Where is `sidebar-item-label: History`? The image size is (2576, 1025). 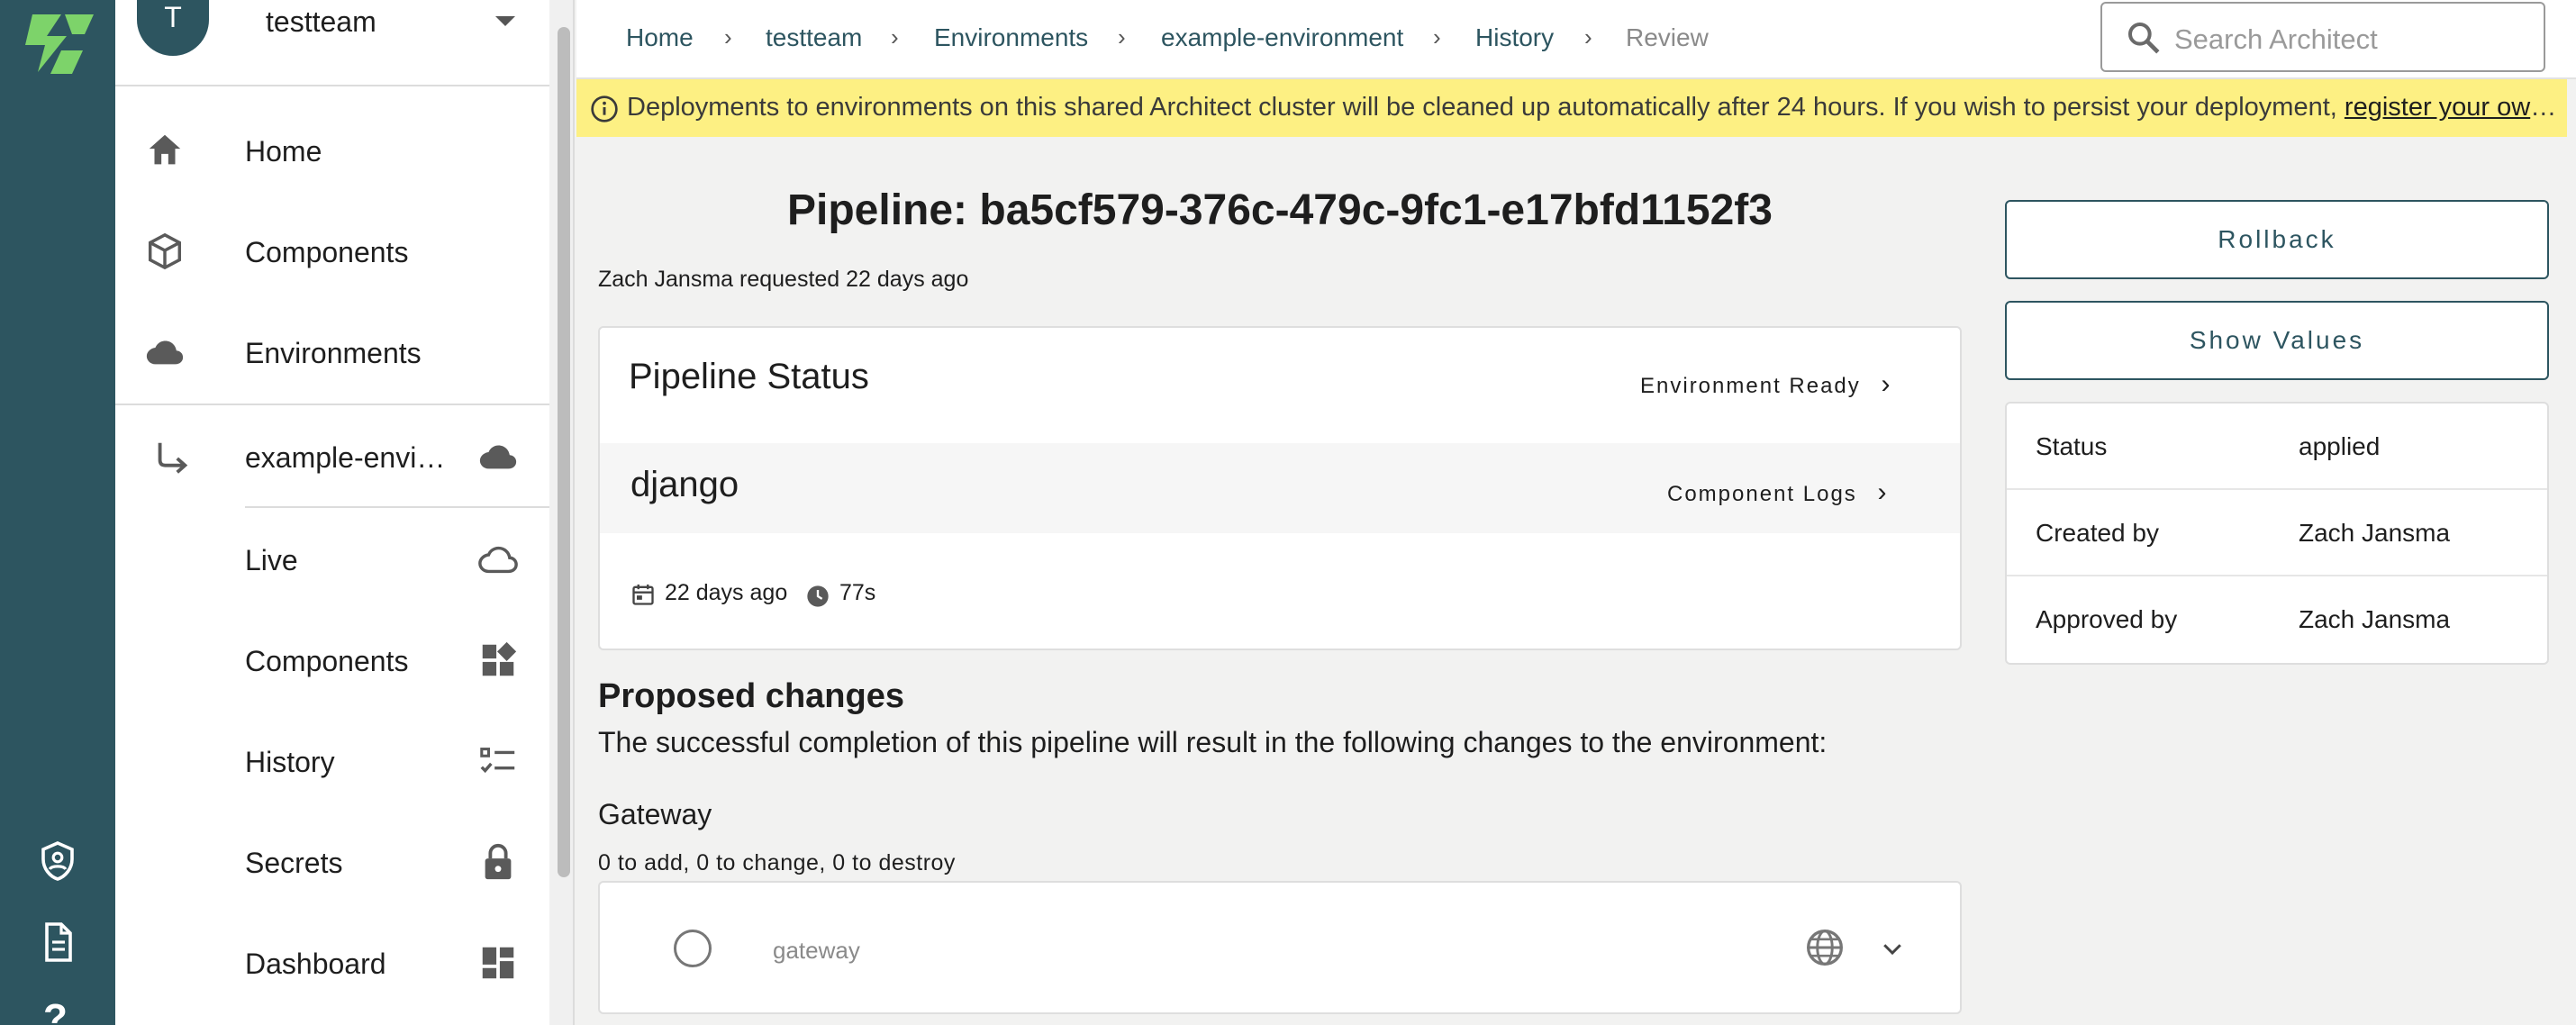
sidebar-item-label: History is located at coordinates (290, 762).